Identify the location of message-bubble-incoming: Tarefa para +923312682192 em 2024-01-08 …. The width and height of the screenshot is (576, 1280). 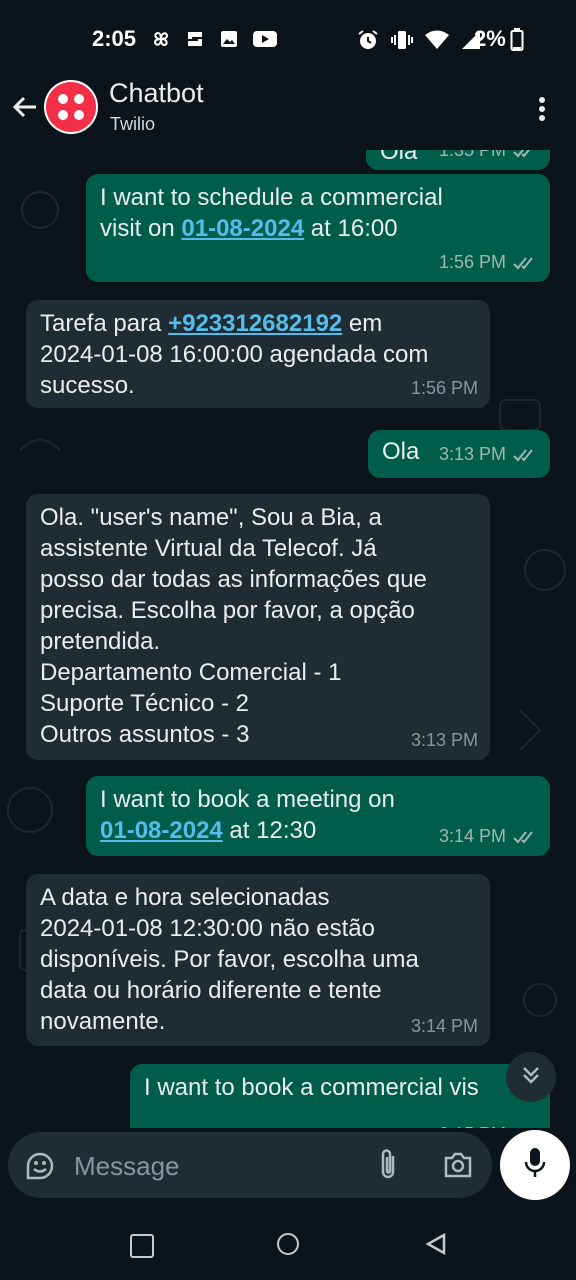
(258, 354).